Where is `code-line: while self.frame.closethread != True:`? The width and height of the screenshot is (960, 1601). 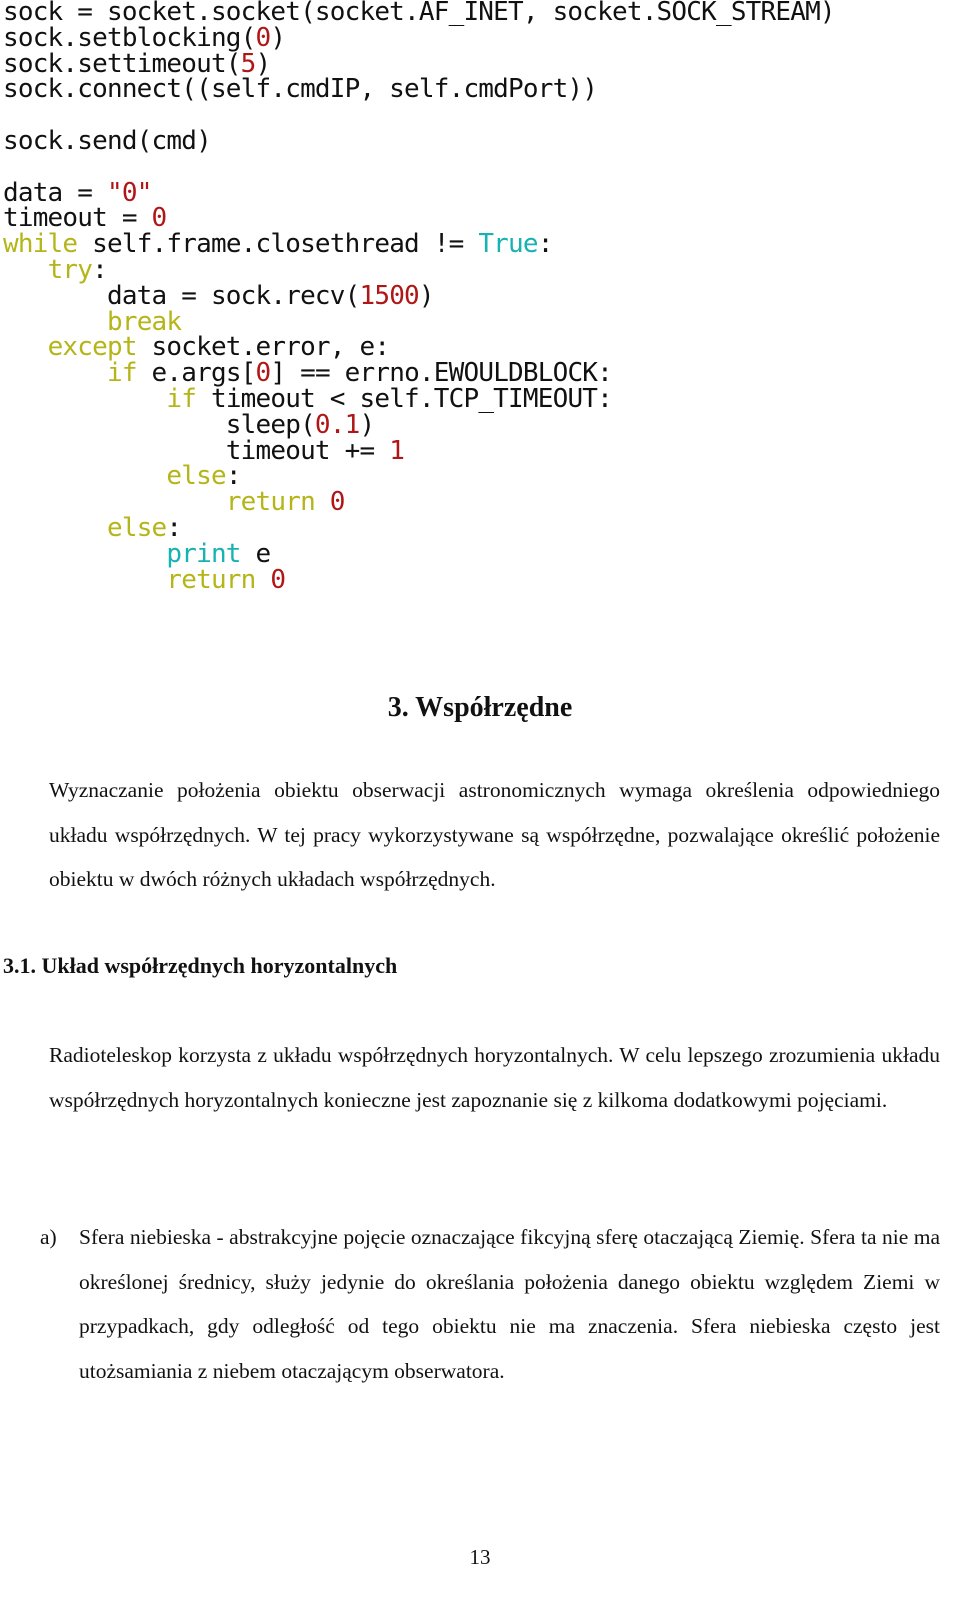
code-line: while self.frame.closethread != True: is located at coordinates (419, 244).